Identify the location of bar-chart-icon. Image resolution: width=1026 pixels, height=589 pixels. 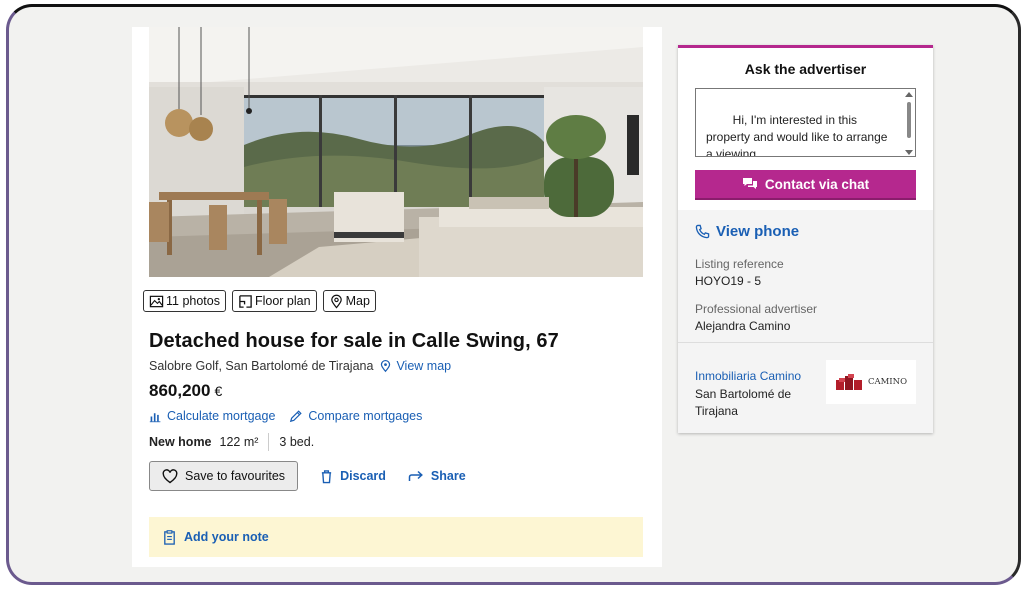
(155, 417).